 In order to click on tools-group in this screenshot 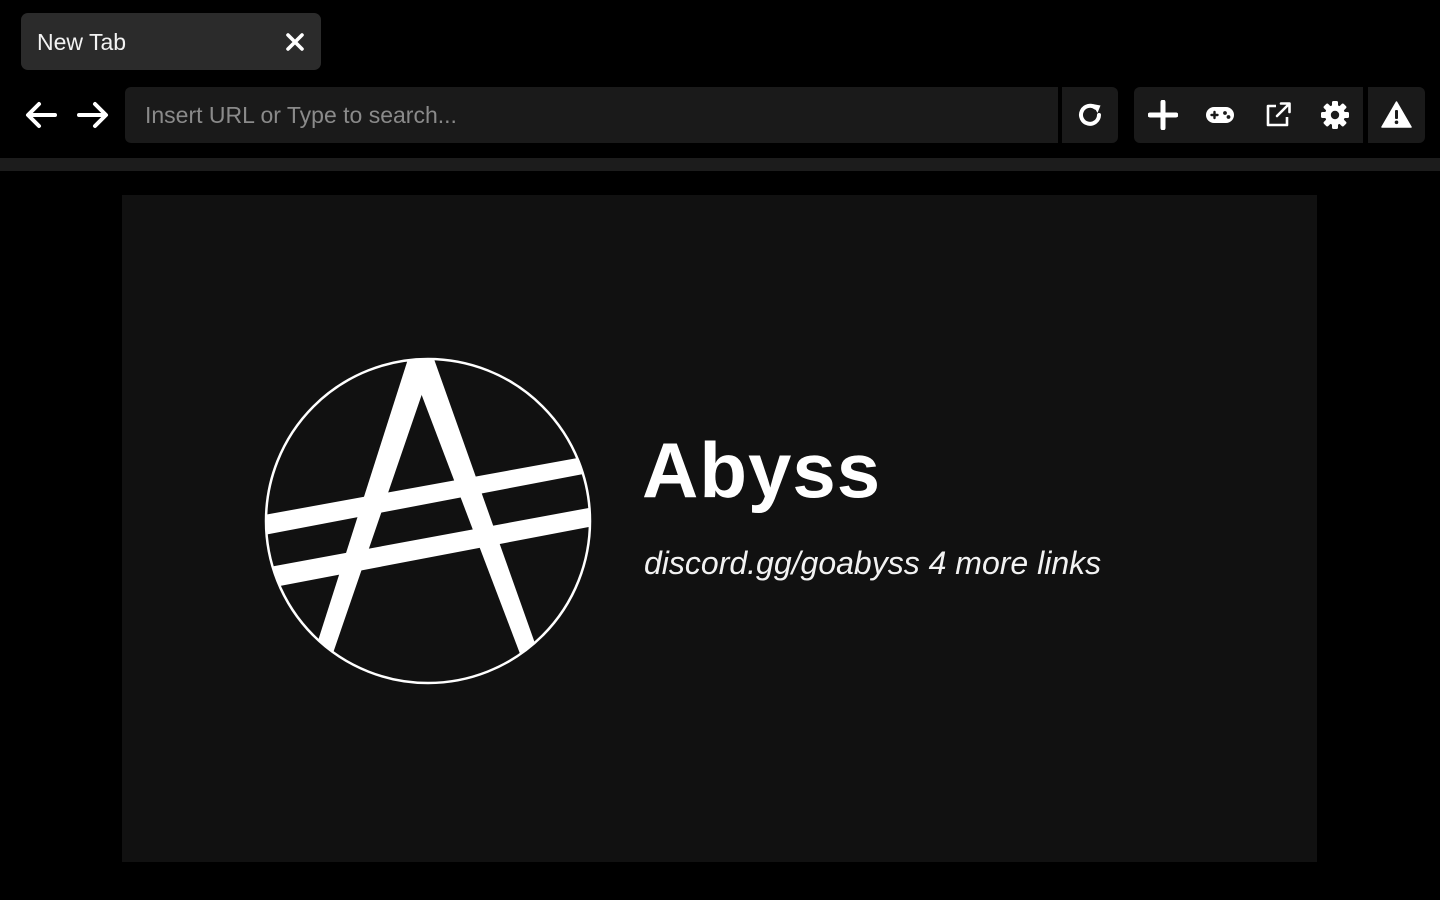, I will do `click(1248, 115)`.